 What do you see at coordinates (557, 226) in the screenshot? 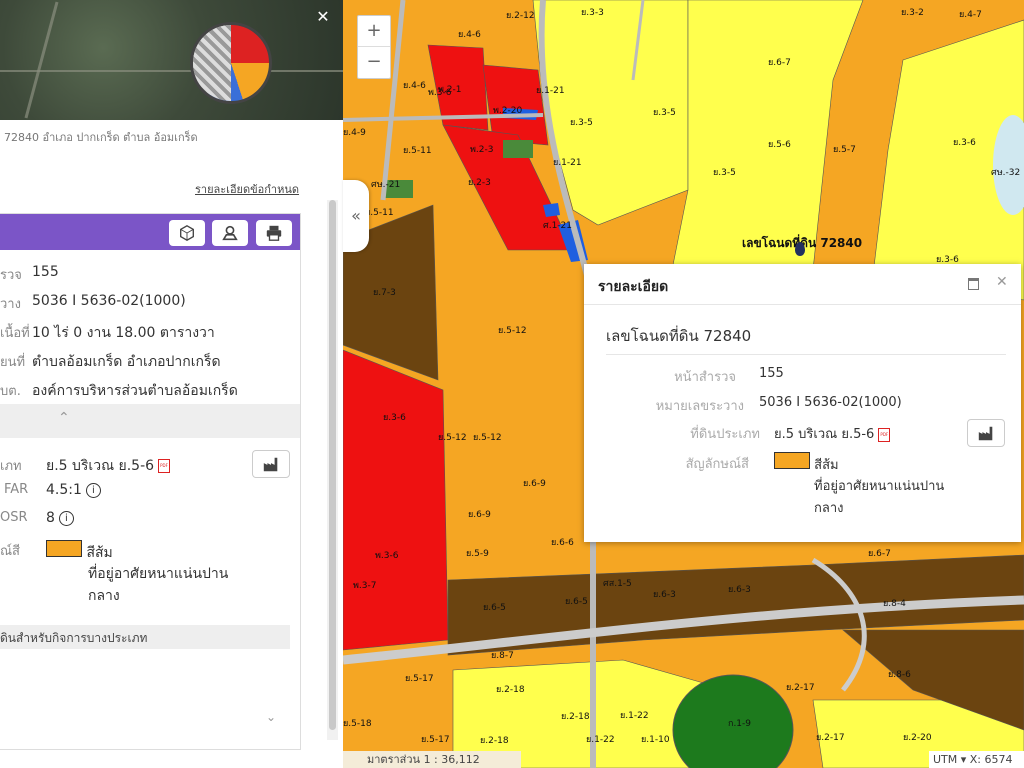
I see `zone-code-label: ศ.1-21` at bounding box center [557, 226].